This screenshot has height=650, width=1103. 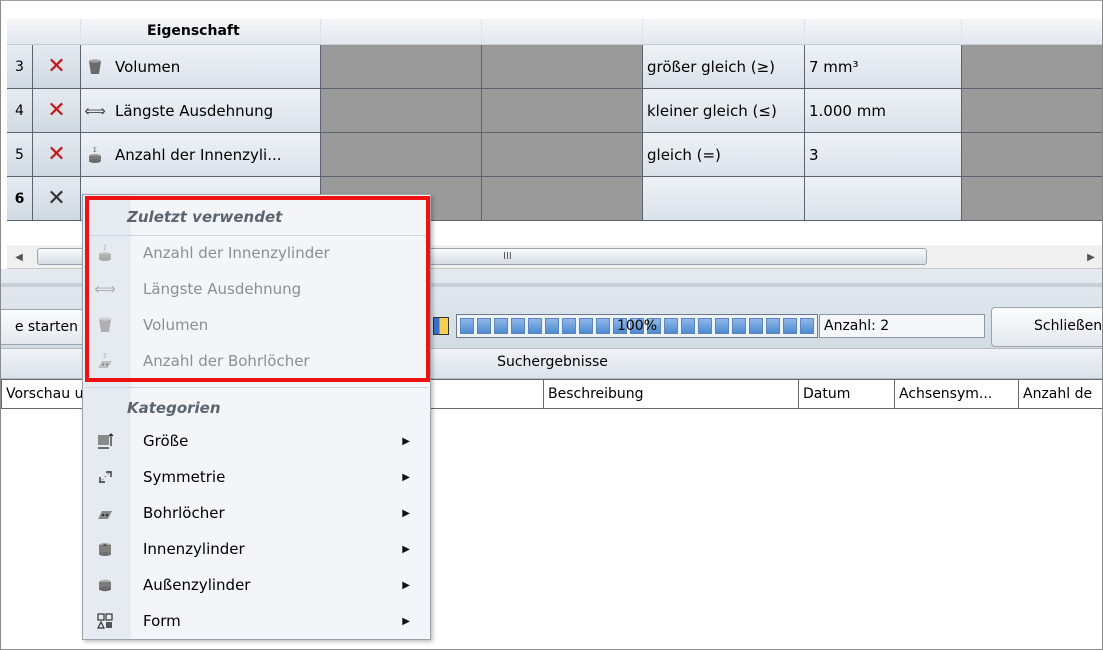 What do you see at coordinates (256, 387) in the screenshot?
I see `menu-divider` at bounding box center [256, 387].